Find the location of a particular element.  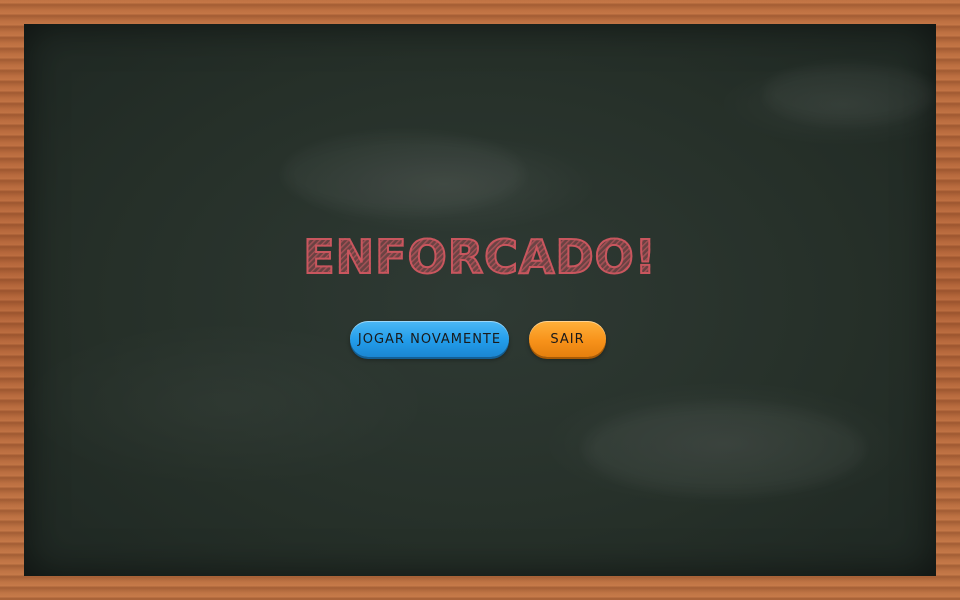

button-row: JOGAR NOVAMENTE SAIR is located at coordinates (480, 341).